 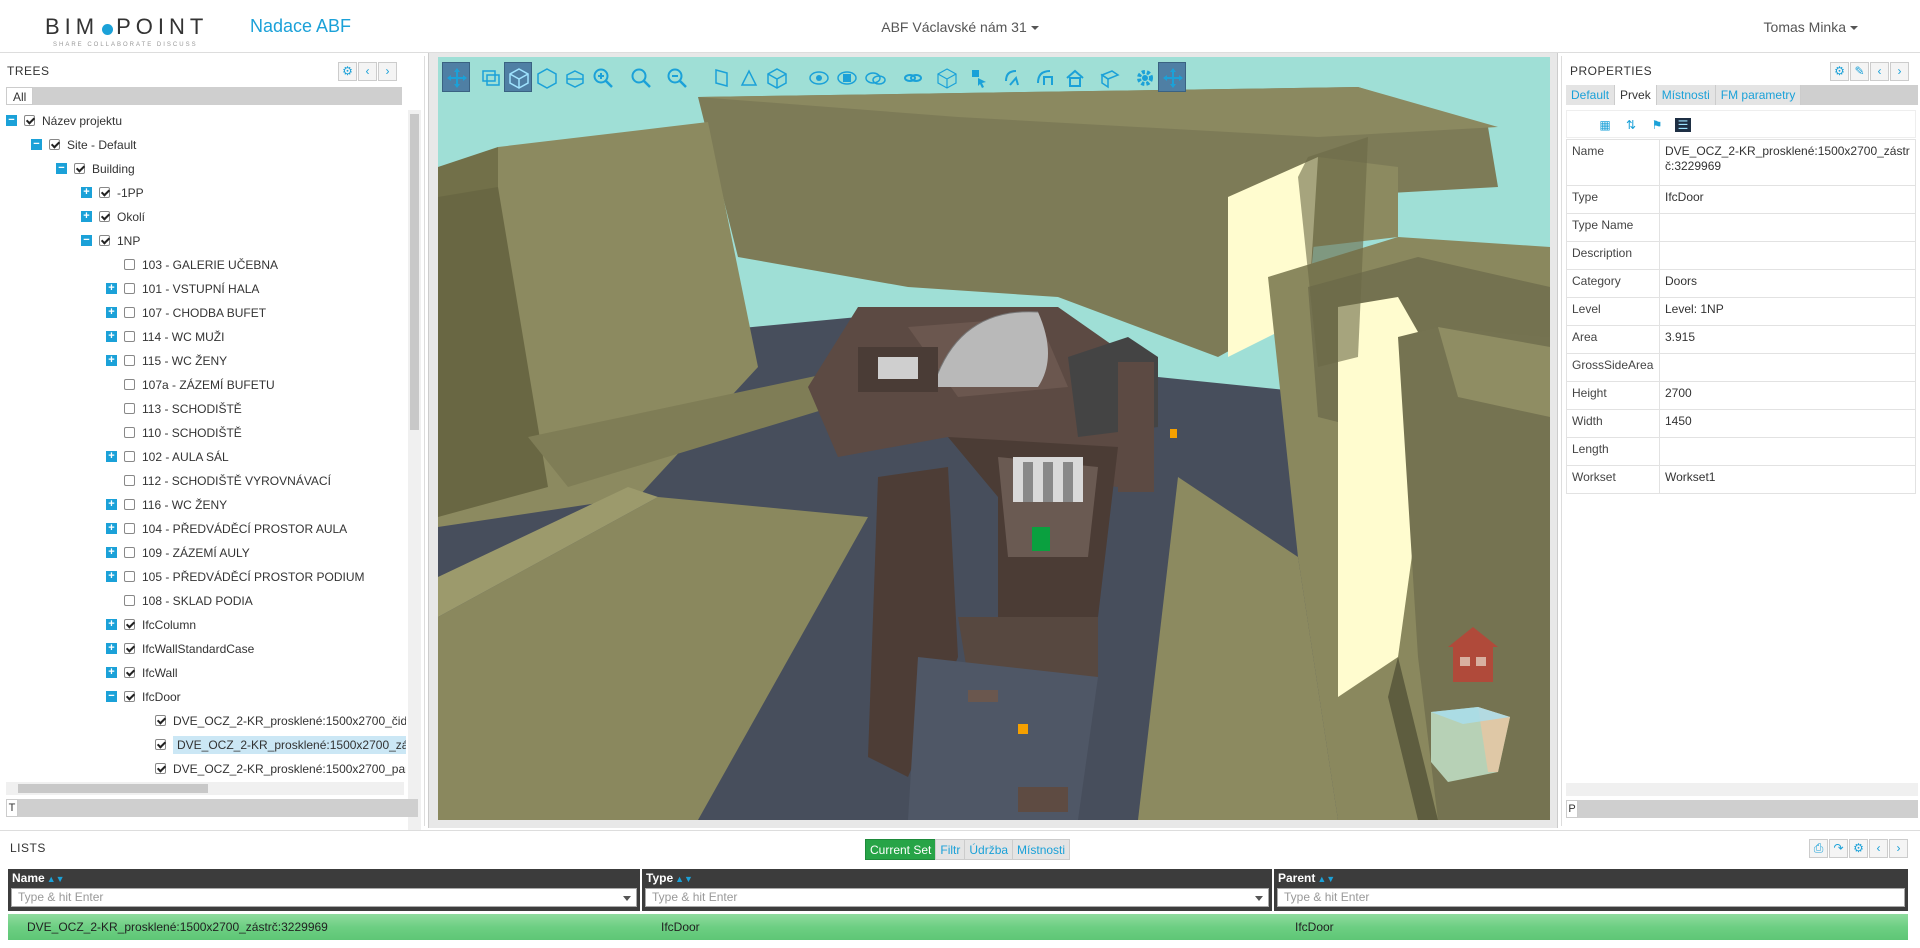 I want to click on trees-footer-tab: T, so click(x=12, y=808).